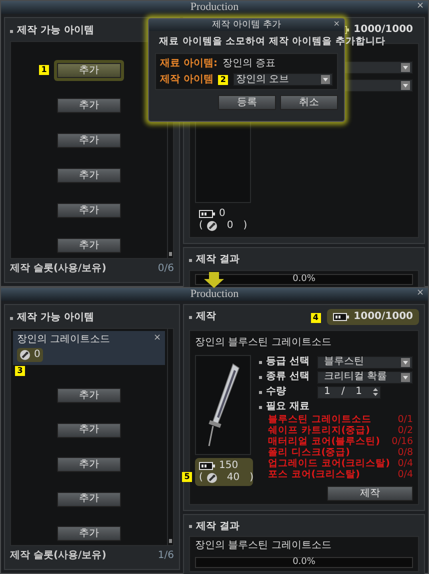  What do you see at coordinates (20, 371) in the screenshot?
I see `number-marker: 3` at bounding box center [20, 371].